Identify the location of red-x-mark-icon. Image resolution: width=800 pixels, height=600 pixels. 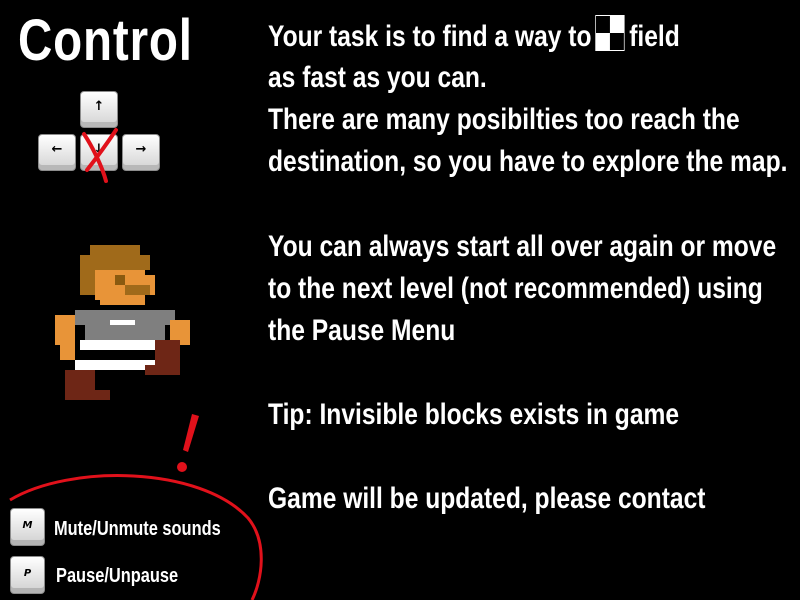
(100, 155).